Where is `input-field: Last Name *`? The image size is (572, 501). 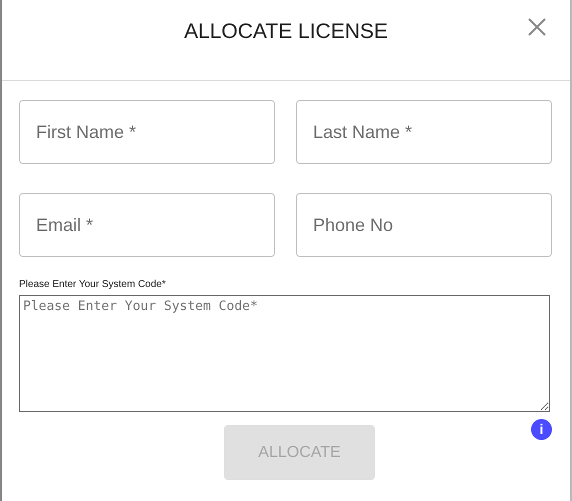 input-field: Last Name * is located at coordinates (424, 132).